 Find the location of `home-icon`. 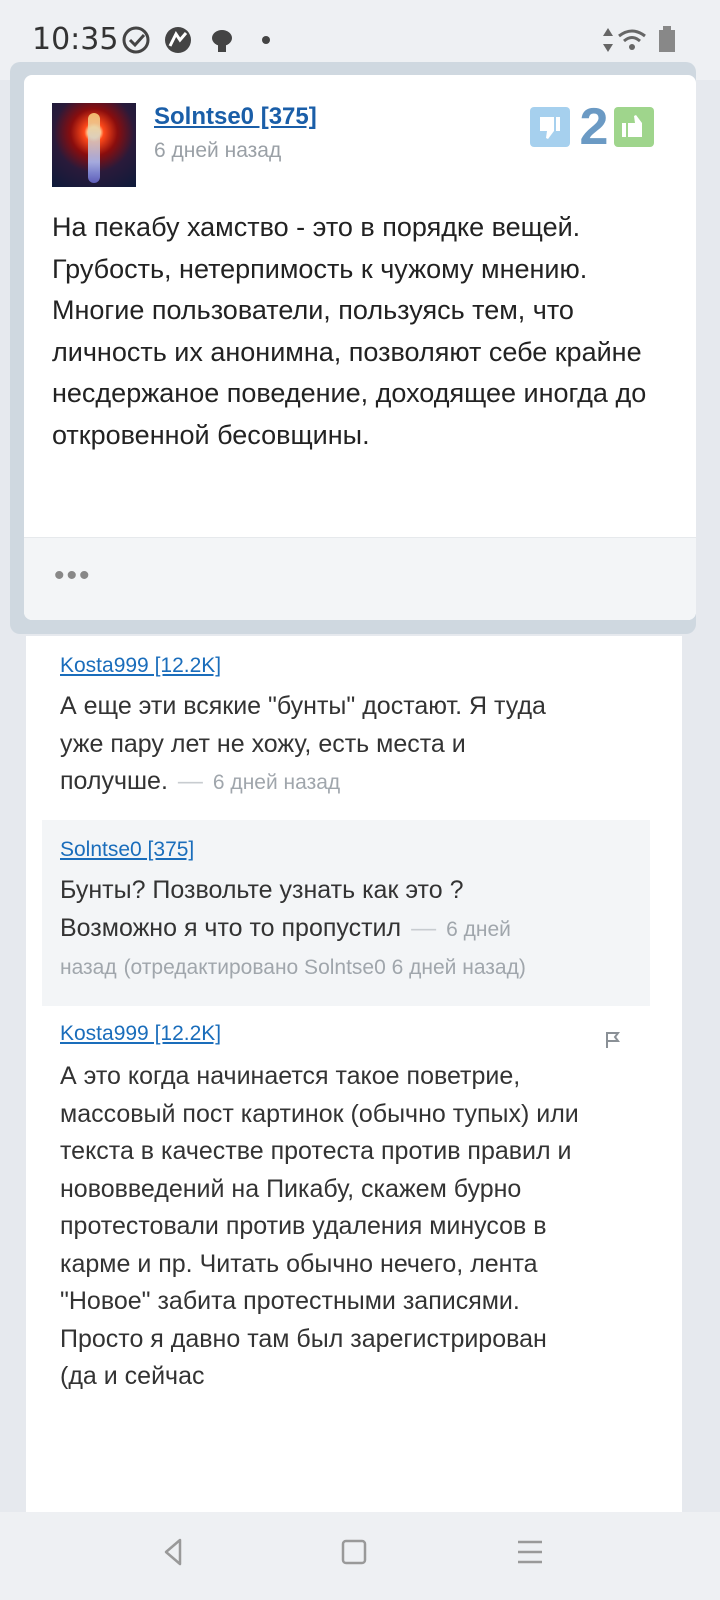

home-icon is located at coordinates (354, 1552).